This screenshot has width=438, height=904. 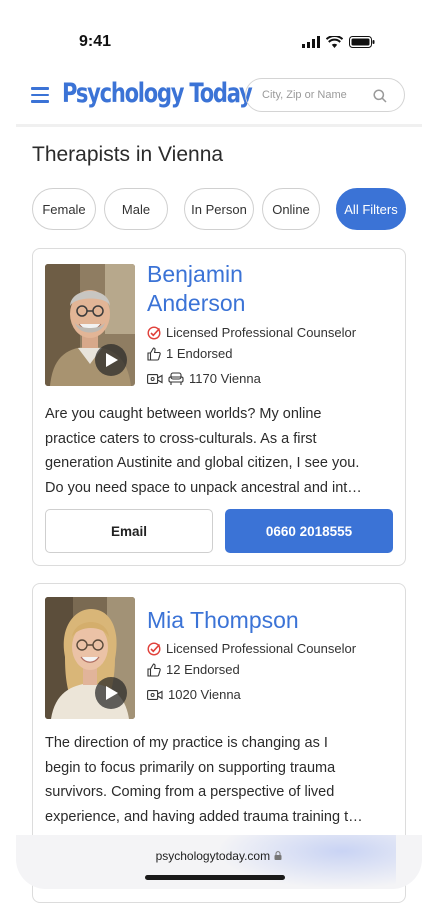 I want to click on url-text: psychologytoday.com, so click(x=213, y=856).